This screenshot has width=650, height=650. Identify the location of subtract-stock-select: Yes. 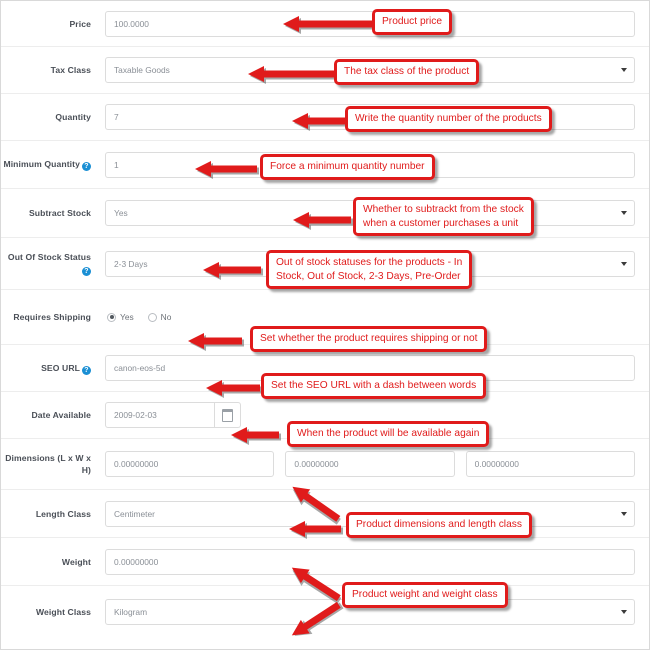
(370, 213).